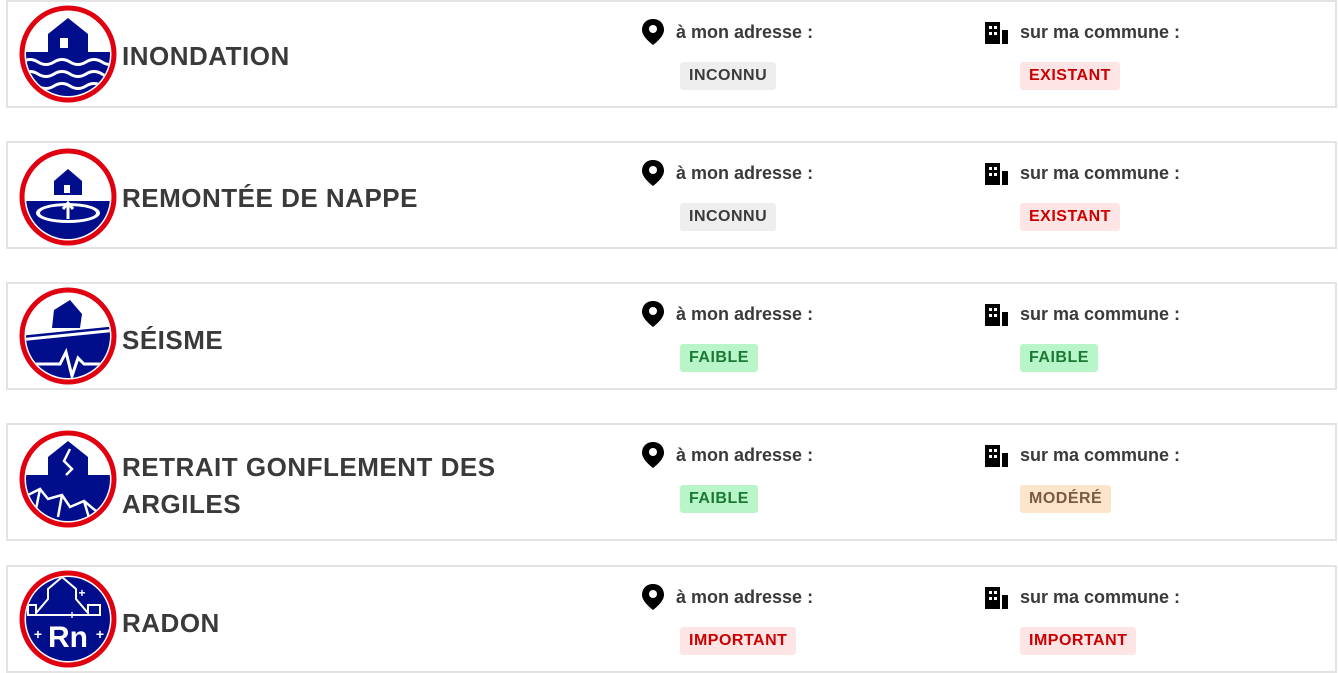  I want to click on clay-shrink-swell-icon, so click(68, 479).